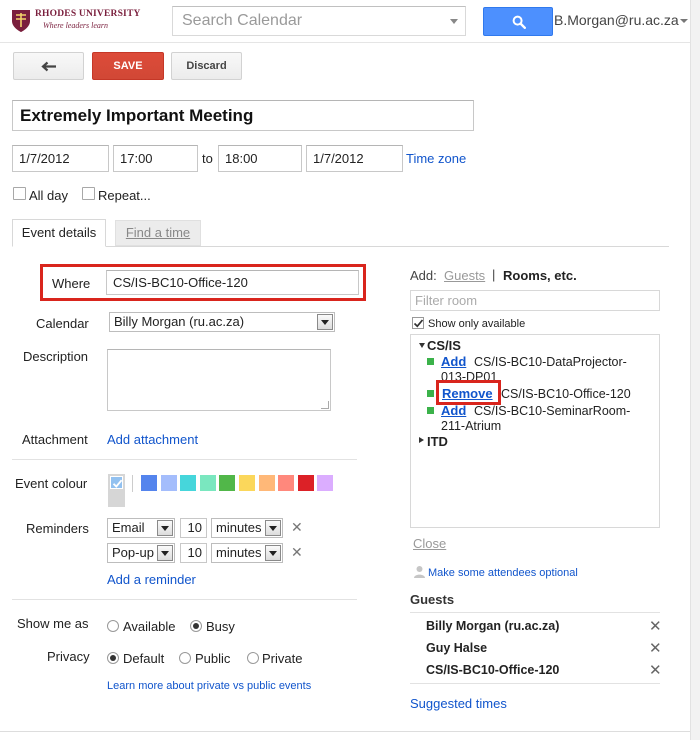 This screenshot has width=700, height=740. Describe the element at coordinates (493, 670) in the screenshot. I see `guest-name: CS/IS-BC10-Office-120` at that location.